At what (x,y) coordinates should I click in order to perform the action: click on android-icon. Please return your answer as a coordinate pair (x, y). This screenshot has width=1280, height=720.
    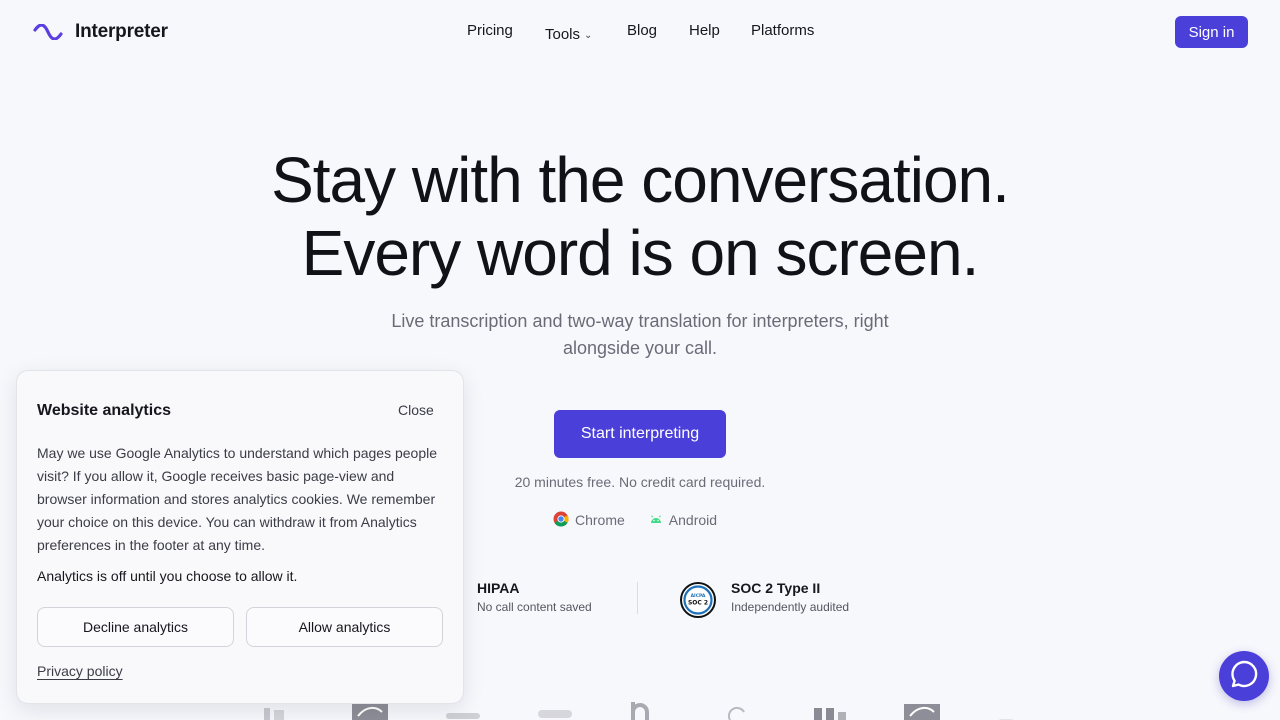
    Looking at the image, I should click on (656, 520).